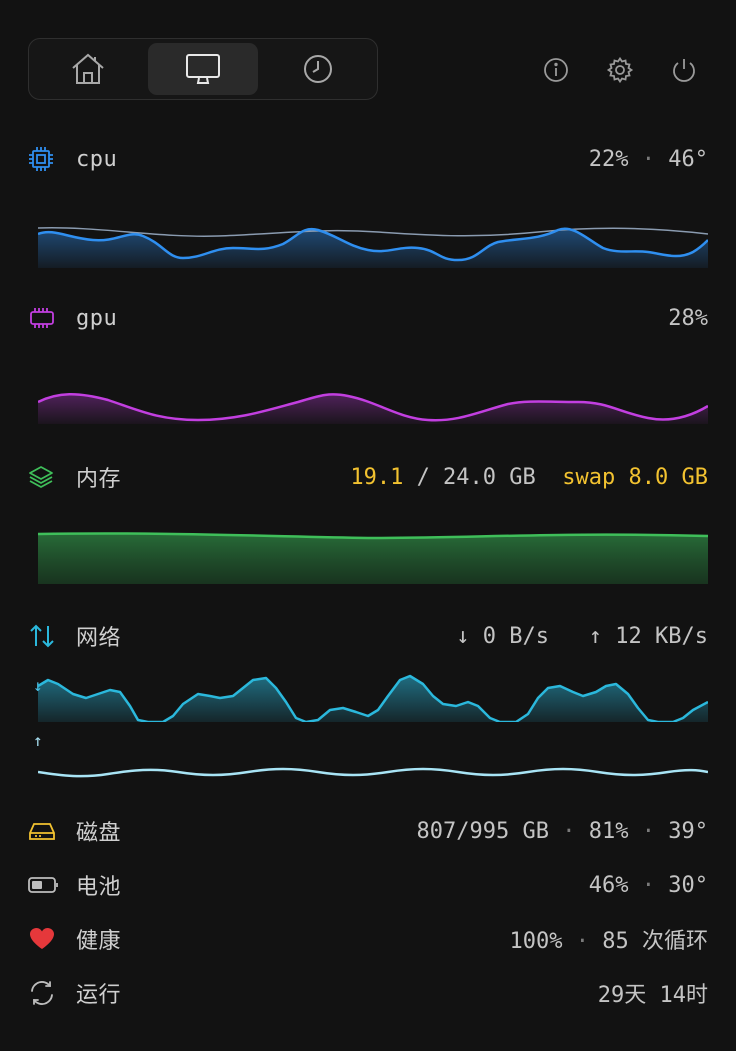 This screenshot has width=736, height=1051. I want to click on uptime-value: 29天 14时, so click(652, 995).